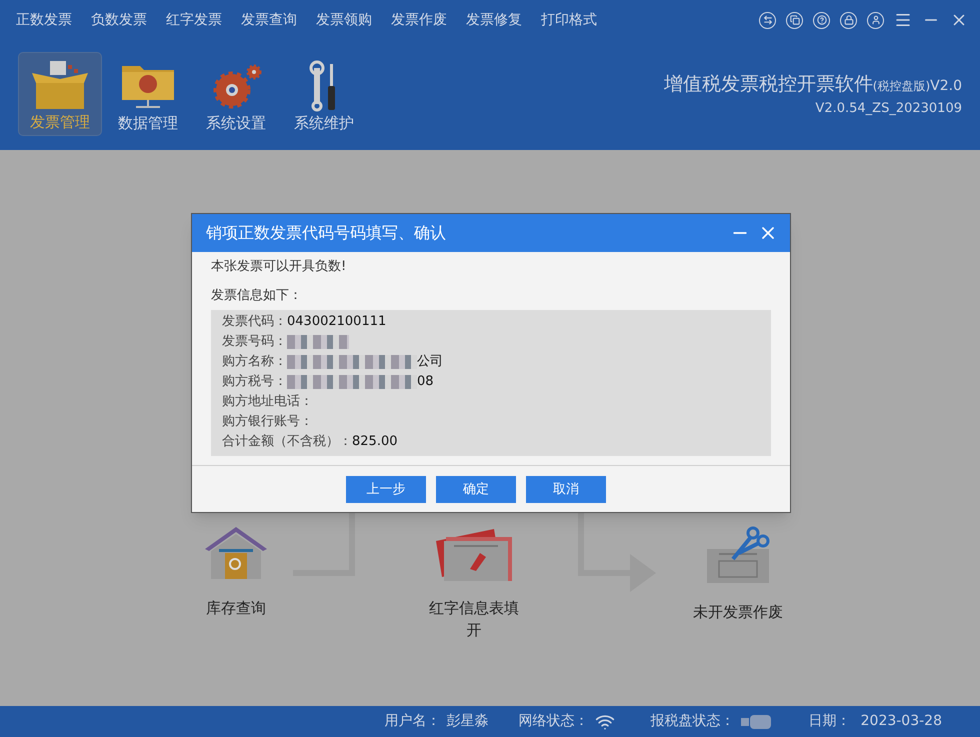 The image size is (980, 737). What do you see at coordinates (194, 20) in the screenshot?
I see `menu-item: 红字发票` at bounding box center [194, 20].